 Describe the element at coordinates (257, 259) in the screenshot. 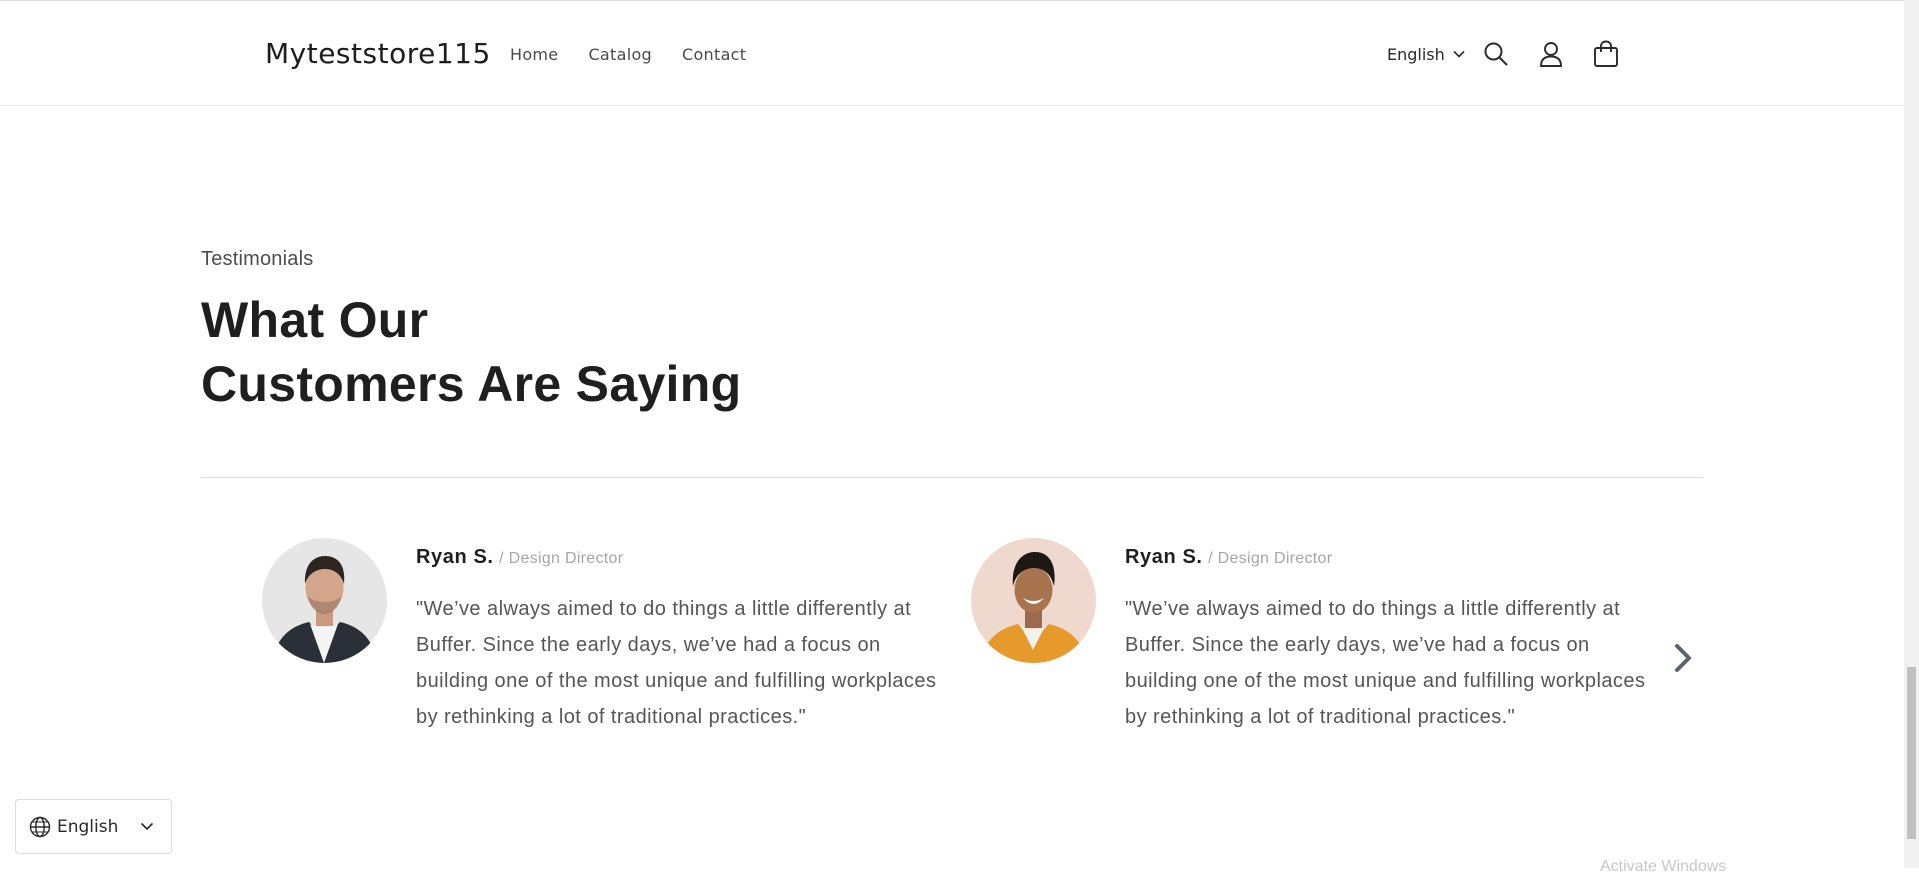

I see `section-eyebrow: Testimonials` at that location.